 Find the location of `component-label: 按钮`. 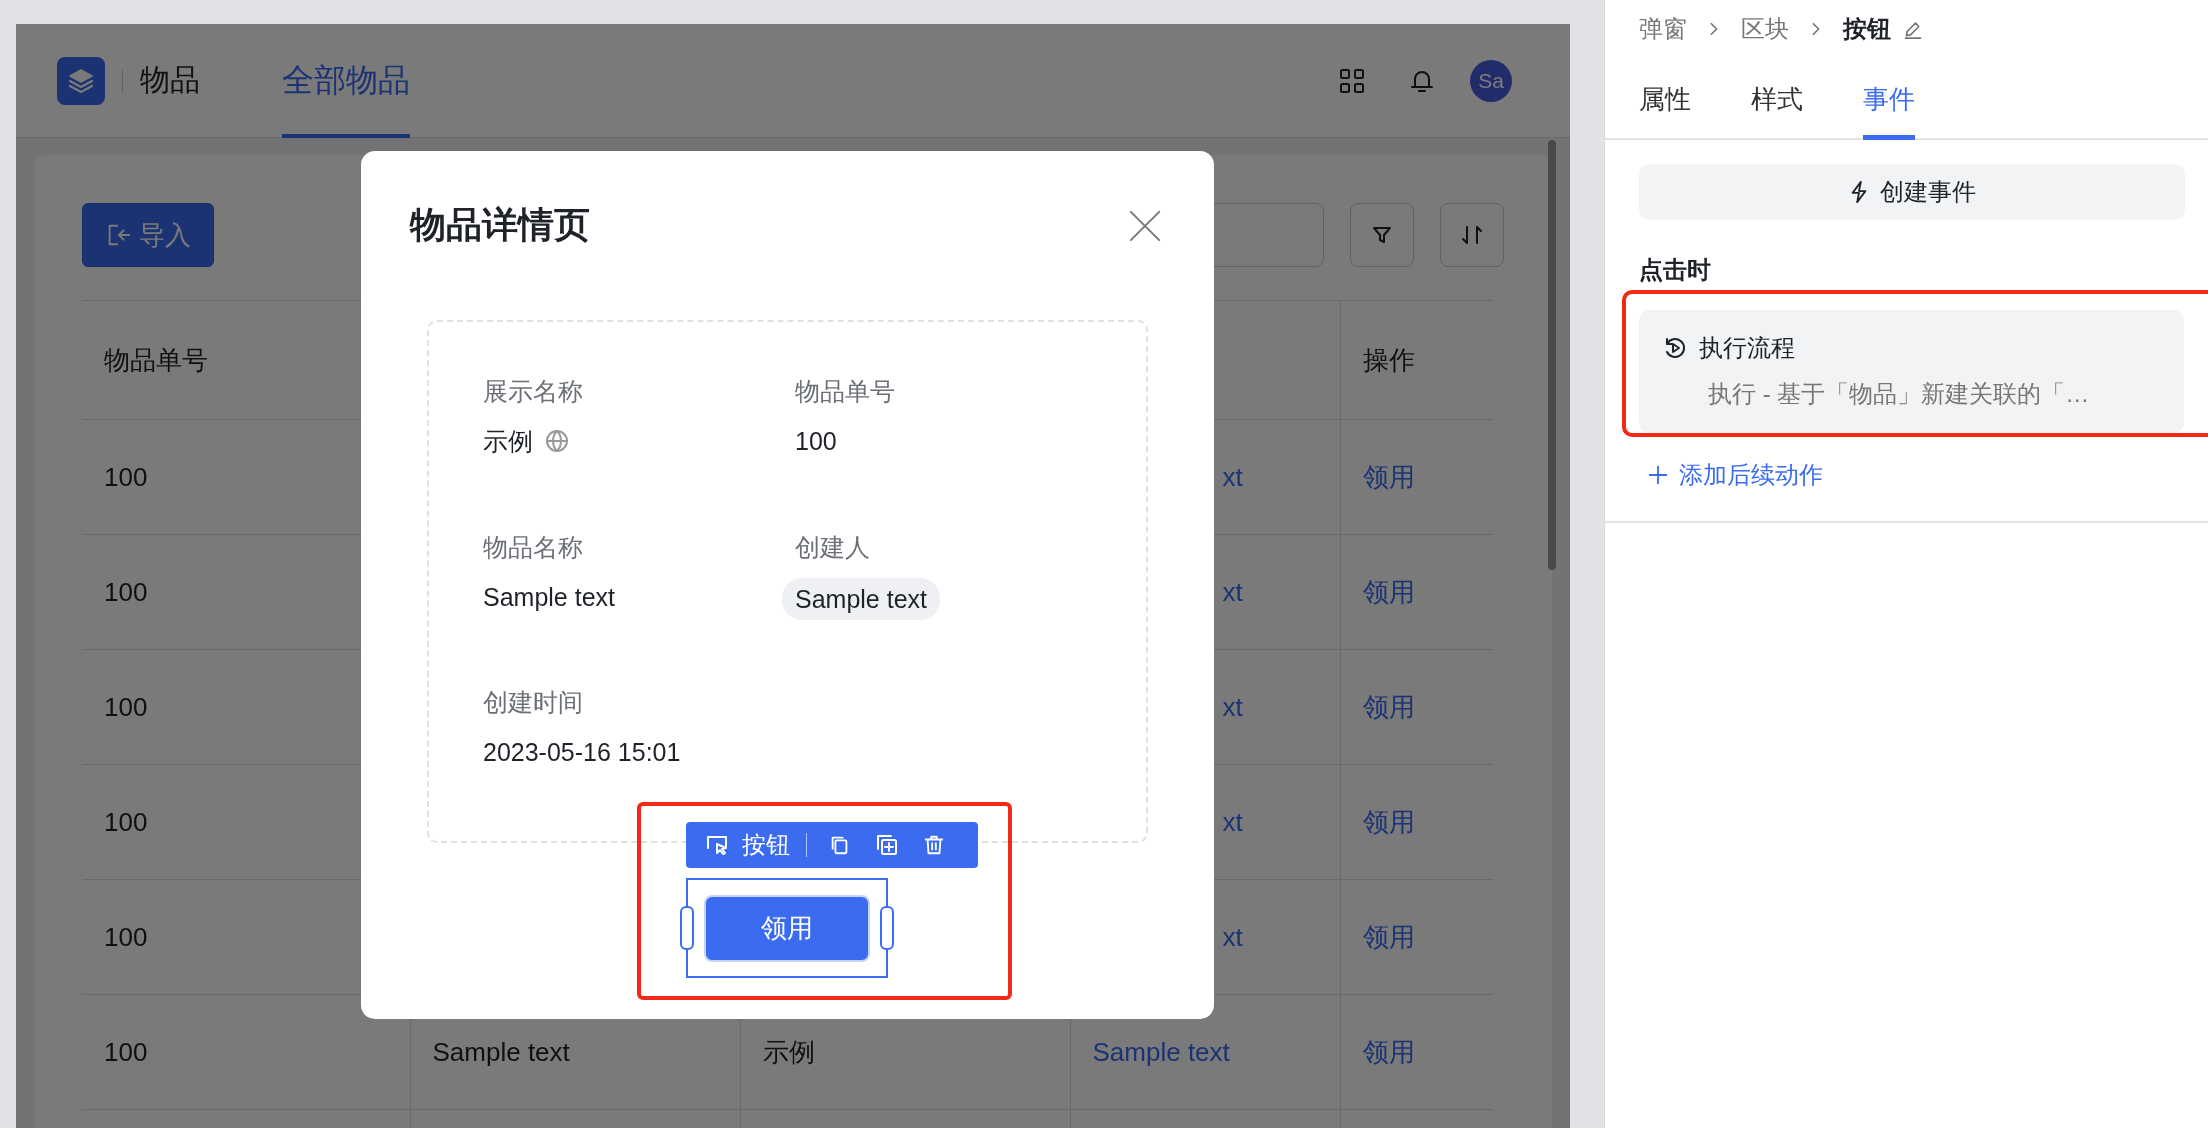

component-label: 按钮 is located at coordinates (766, 845).